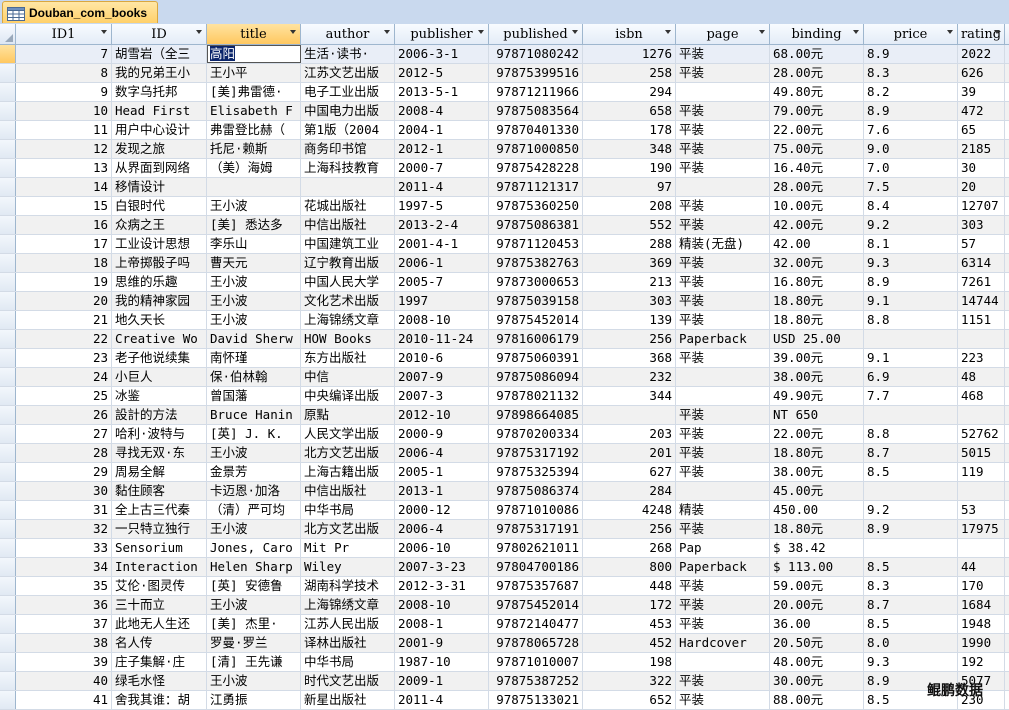 Image resolution: width=1009 pixels, height=710 pixels. Describe the element at coordinates (981, 510) in the screenshot. I see `cell-rating: 53` at that location.